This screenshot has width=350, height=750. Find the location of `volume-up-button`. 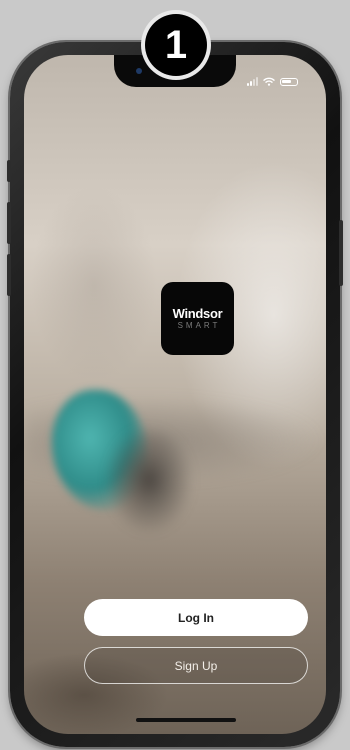

volume-up-button is located at coordinates (9, 223).